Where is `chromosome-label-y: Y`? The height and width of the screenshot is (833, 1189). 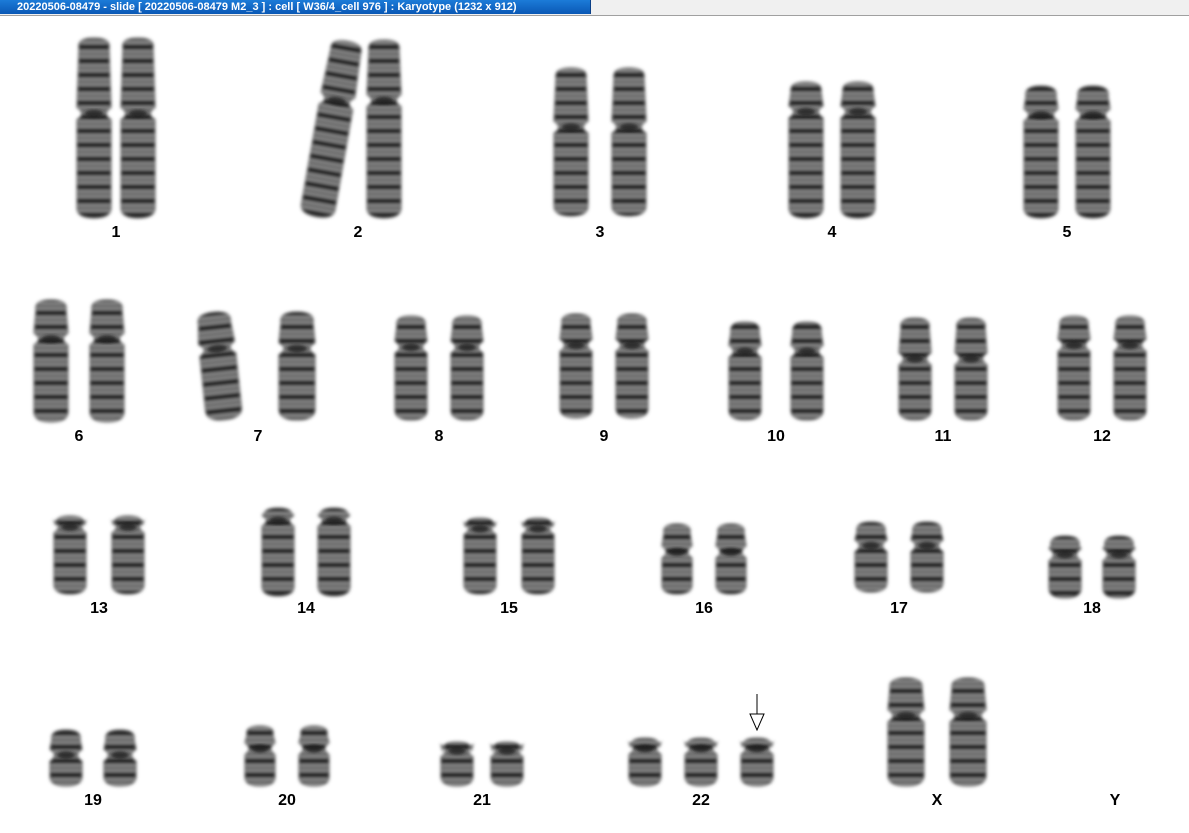
chromosome-label-y: Y is located at coordinates (1115, 800).